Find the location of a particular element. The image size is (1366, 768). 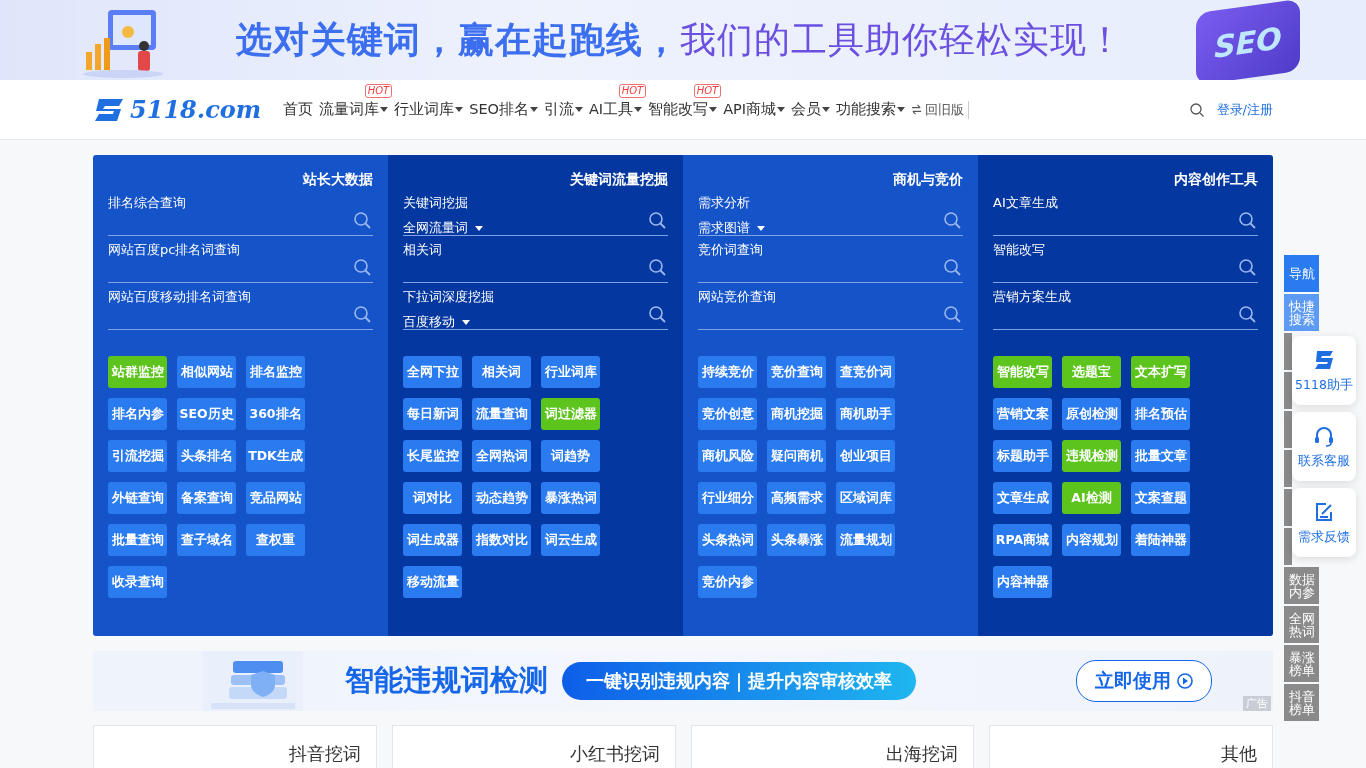

site-logo: 5118.com is located at coordinates (177, 109).